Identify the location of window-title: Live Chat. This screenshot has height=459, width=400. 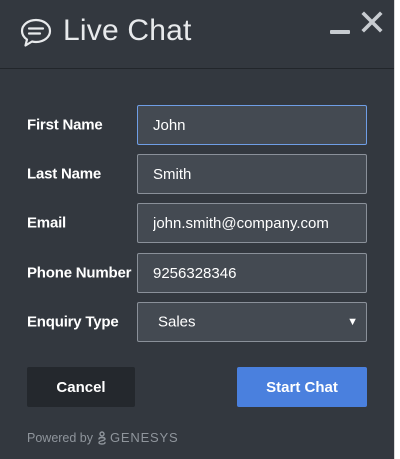
(127, 30).